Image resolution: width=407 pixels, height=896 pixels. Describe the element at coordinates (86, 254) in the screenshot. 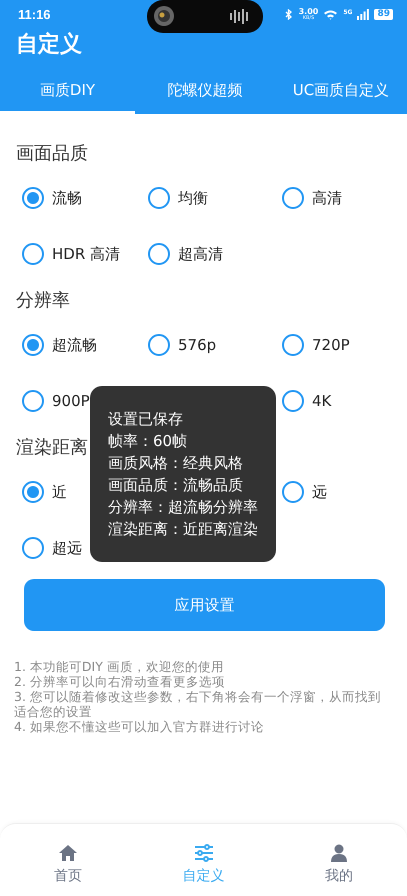

I see `option-label: HDR 高清` at that location.